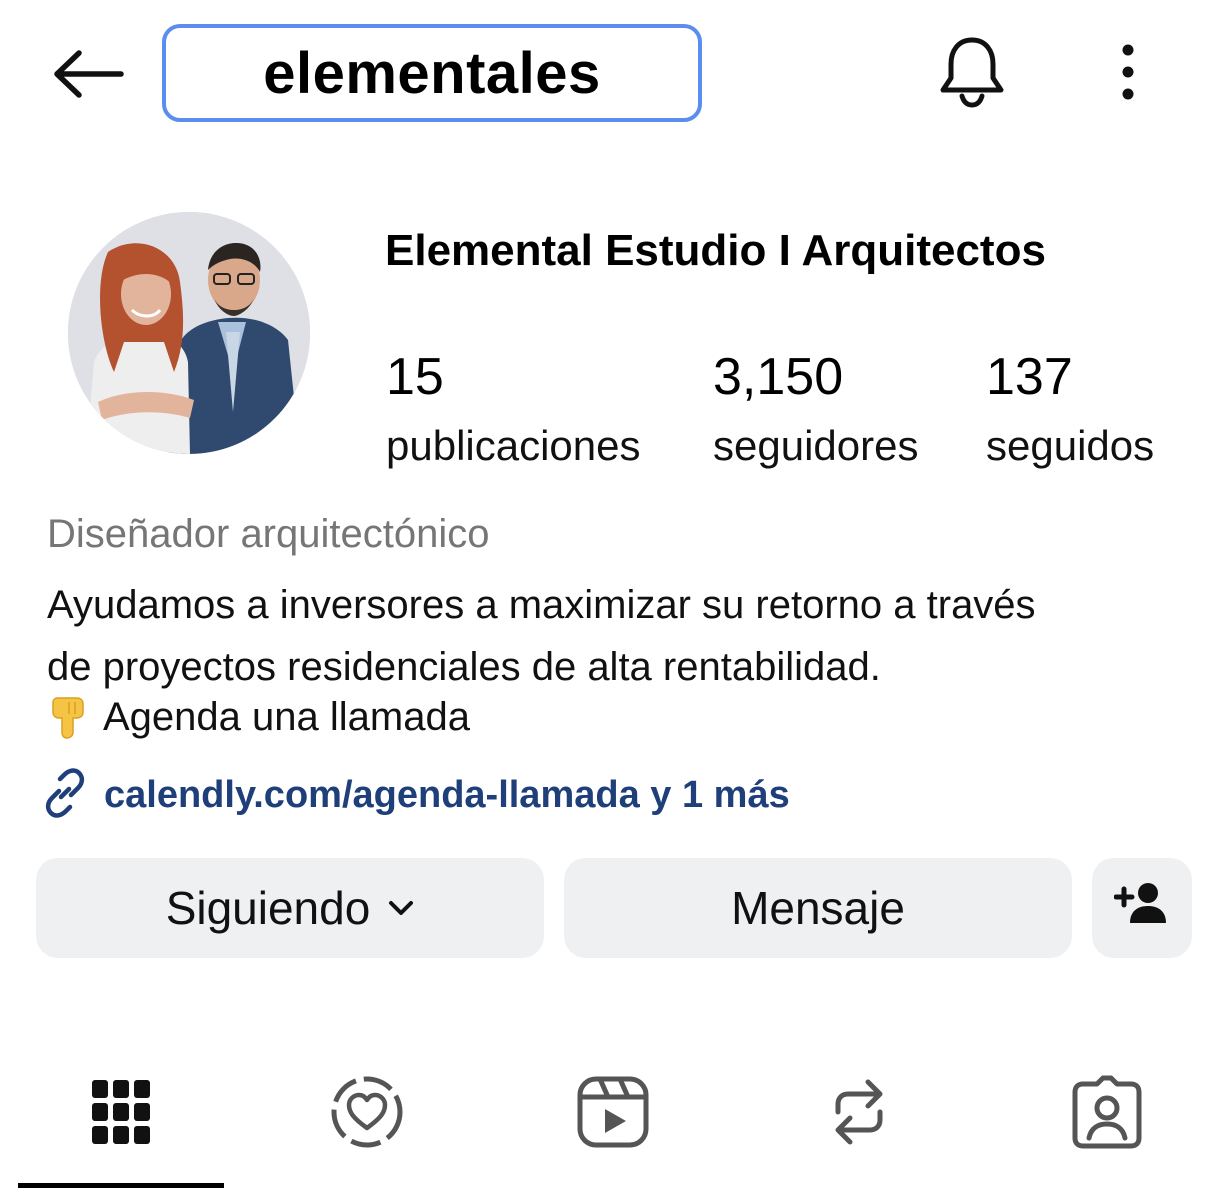 The image size is (1228, 1190). Describe the element at coordinates (268, 534) in the screenshot. I see `profile-category: Diseñador arquitectónico` at that location.